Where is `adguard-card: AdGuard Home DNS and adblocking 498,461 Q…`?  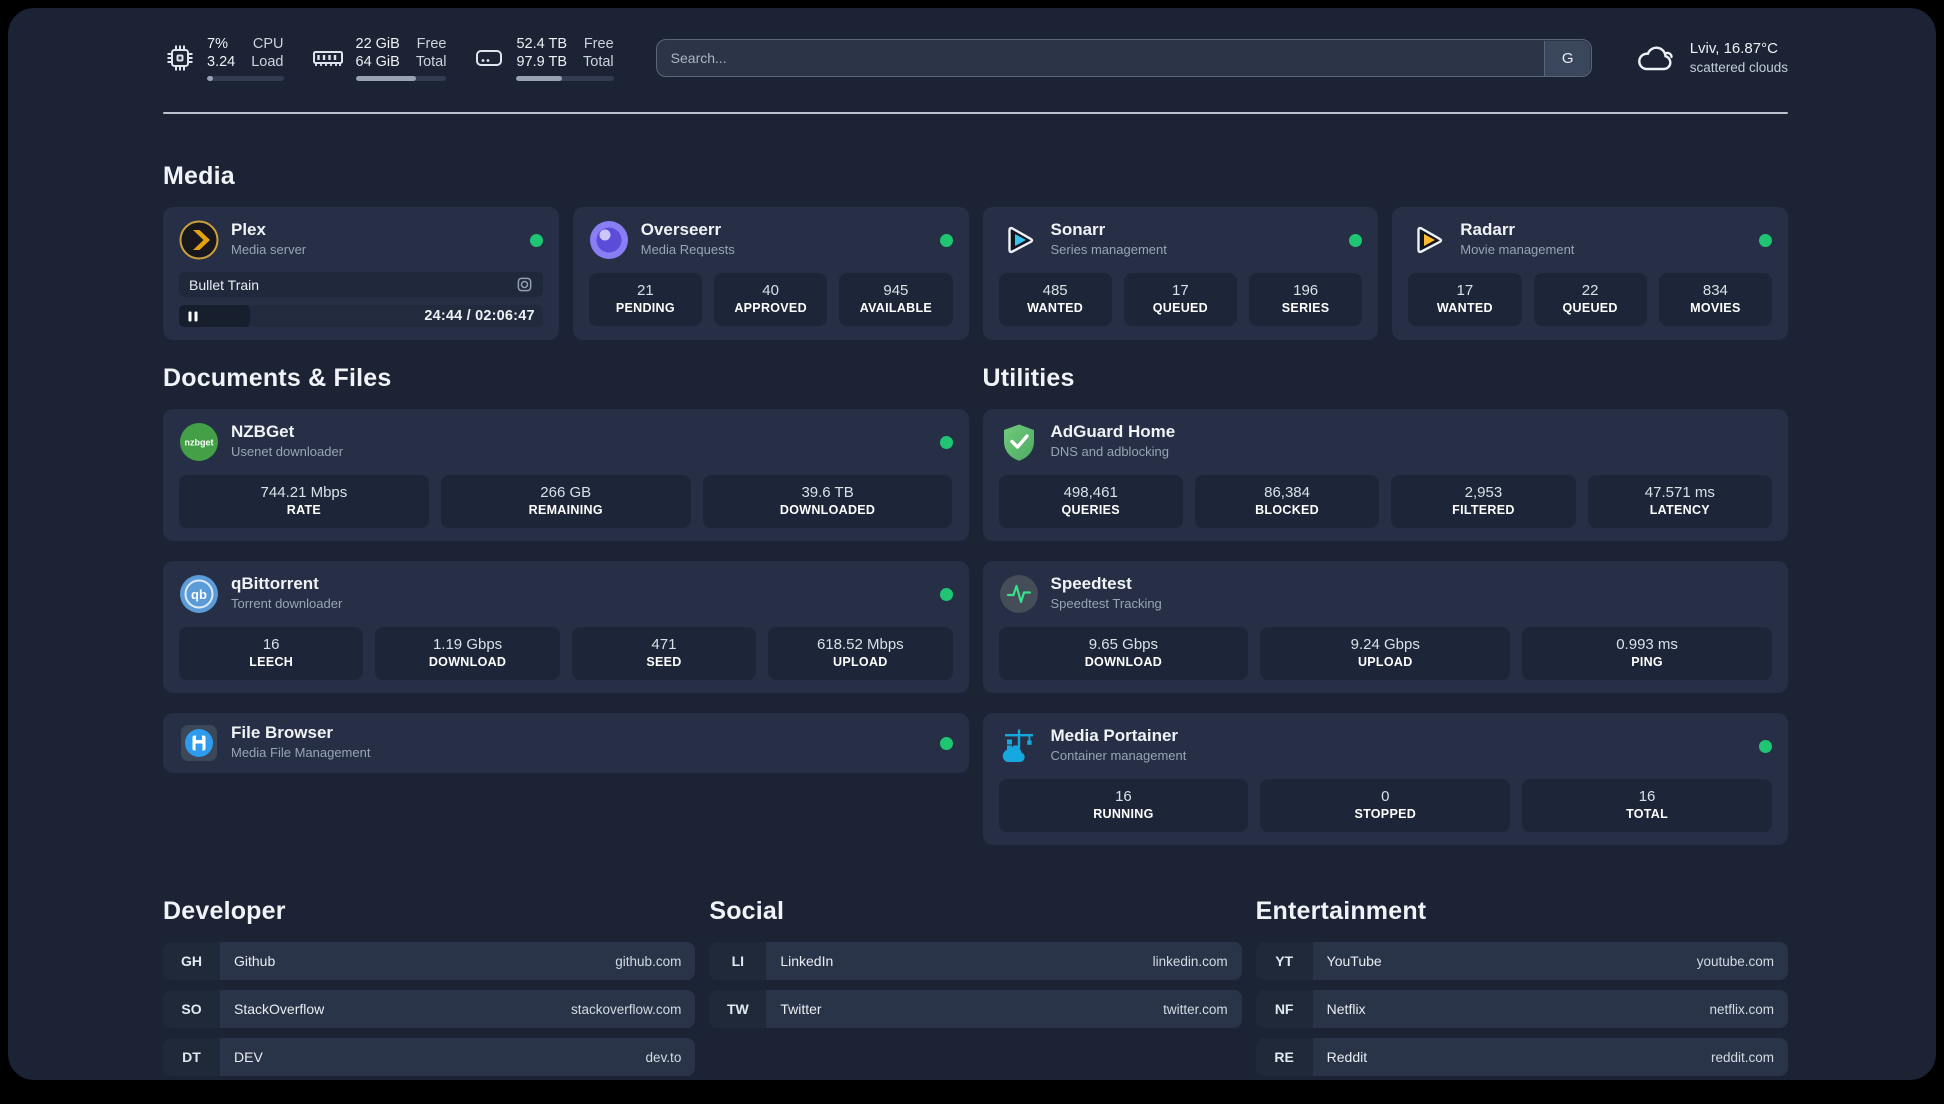
adguard-card: AdGuard Home DNS and adblocking 498,461 Q… is located at coordinates (1385, 475).